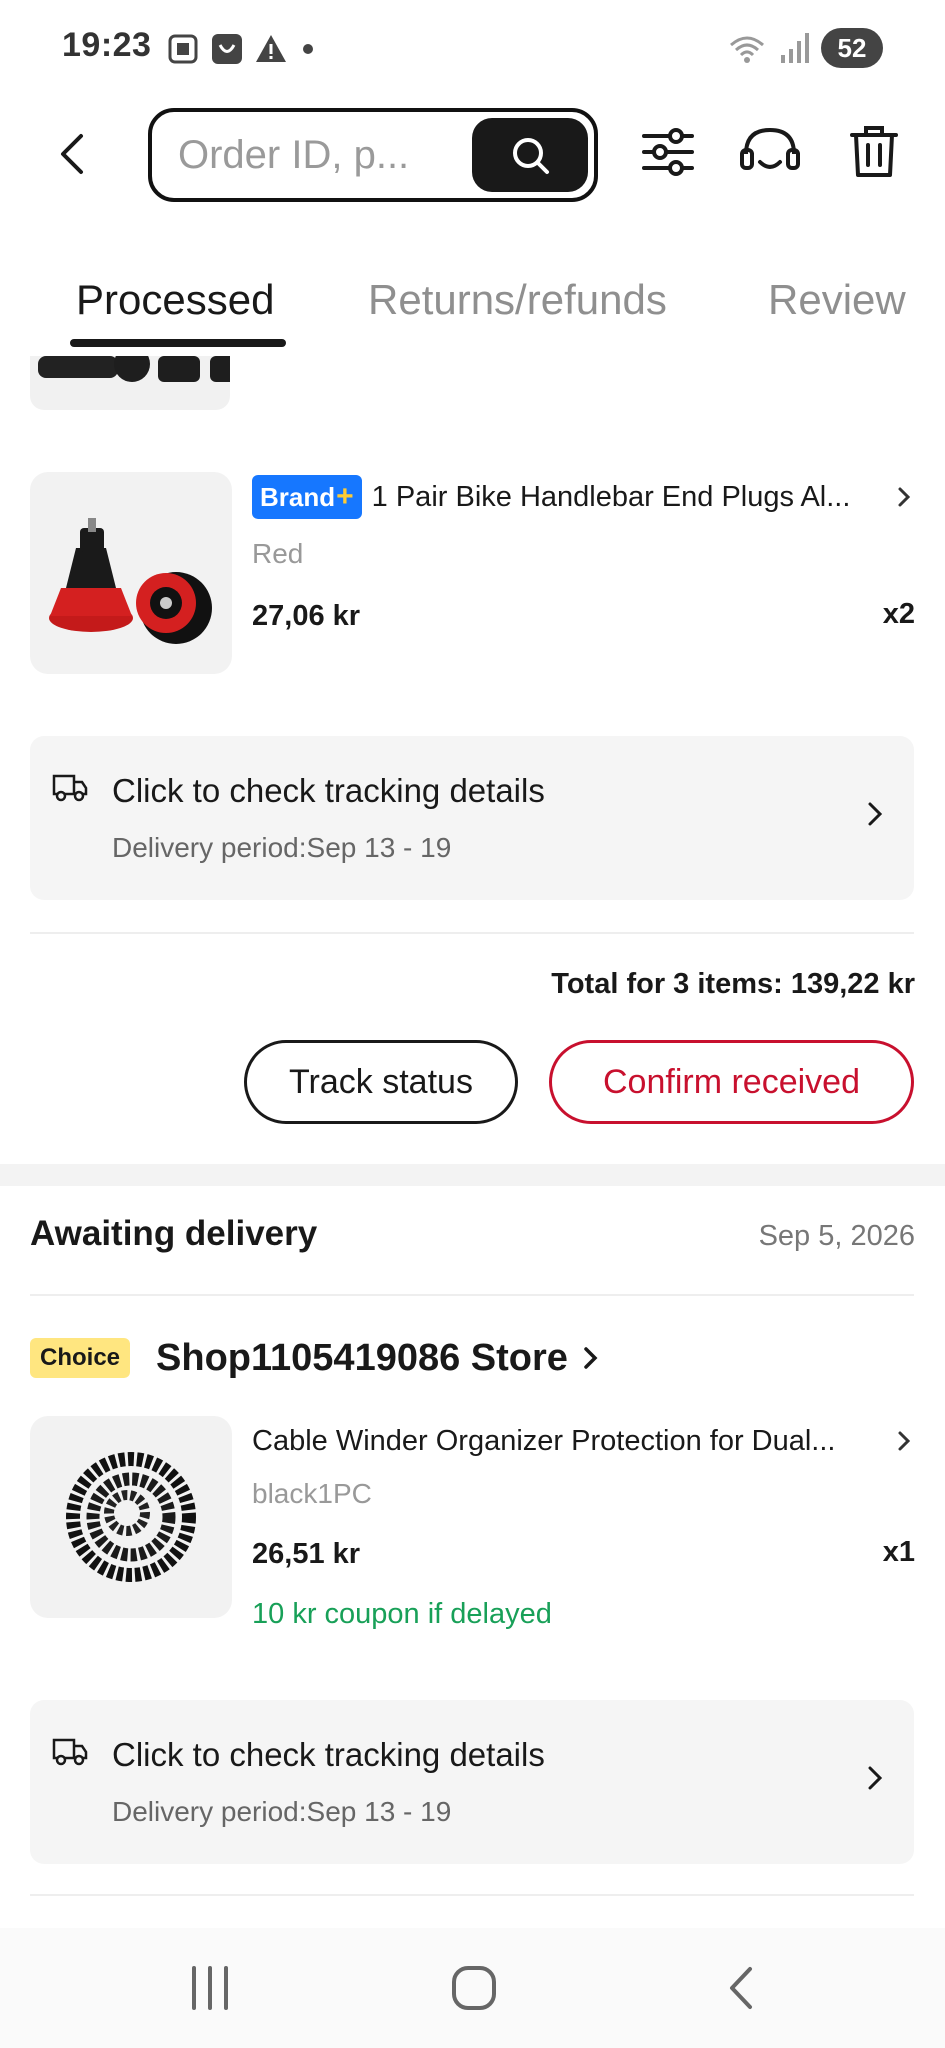 This screenshot has width=945, height=2048. Describe the element at coordinates (770, 148) in the screenshot. I see `support-headset-icon` at that location.